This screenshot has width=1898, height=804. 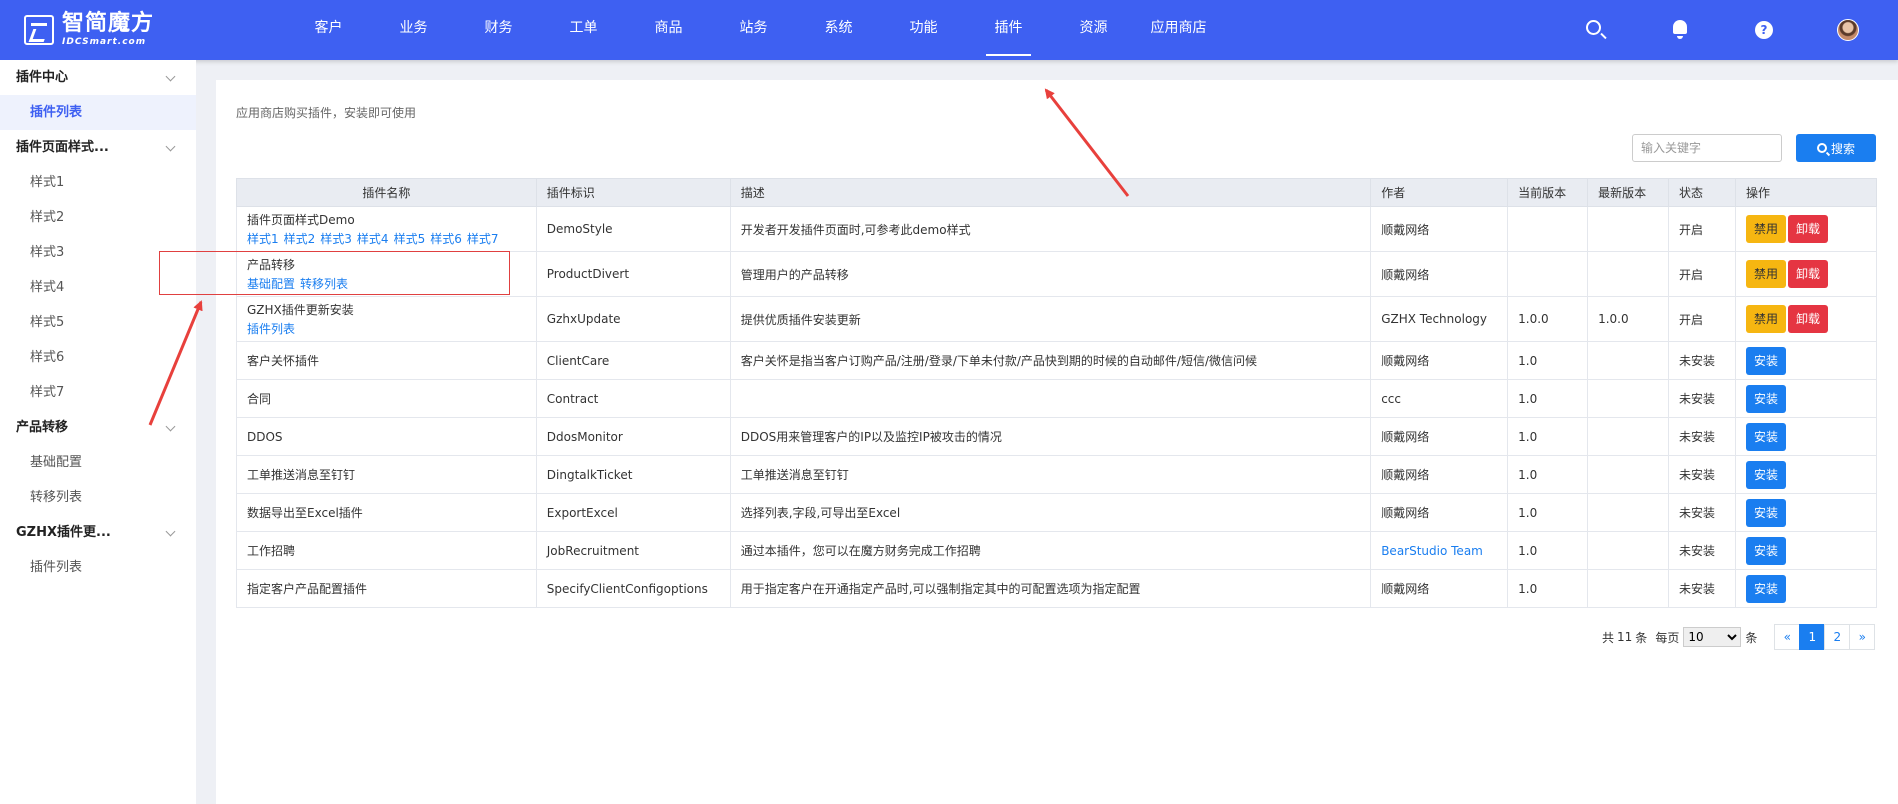 I want to click on cell-name: 工作招聘, so click(x=386, y=550).